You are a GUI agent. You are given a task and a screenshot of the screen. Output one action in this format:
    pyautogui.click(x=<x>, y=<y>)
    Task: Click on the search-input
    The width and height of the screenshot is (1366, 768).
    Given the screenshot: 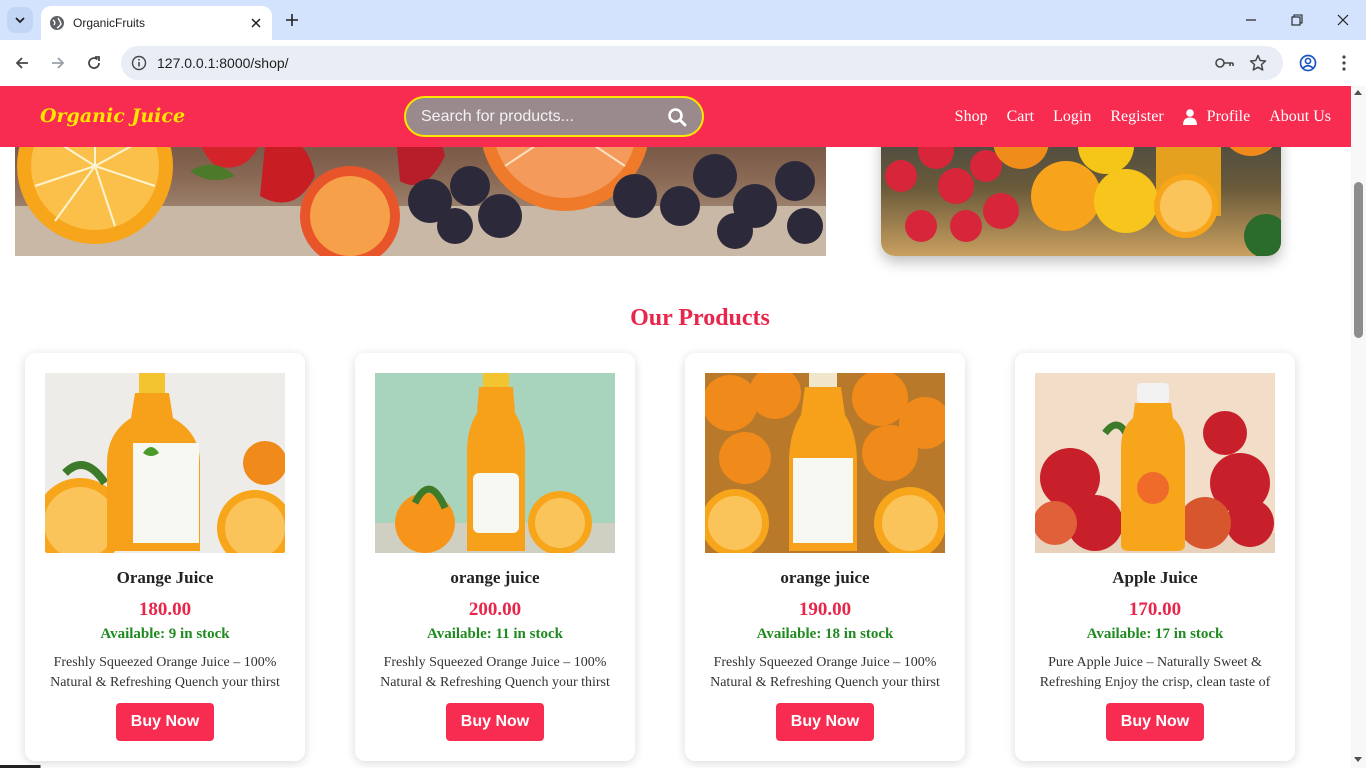 What is the action you would take?
    pyautogui.click(x=541, y=116)
    